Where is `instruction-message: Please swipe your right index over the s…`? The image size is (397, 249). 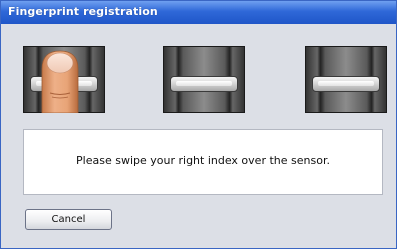
instruction-message: Please swipe your right index over the s… is located at coordinates (203, 160).